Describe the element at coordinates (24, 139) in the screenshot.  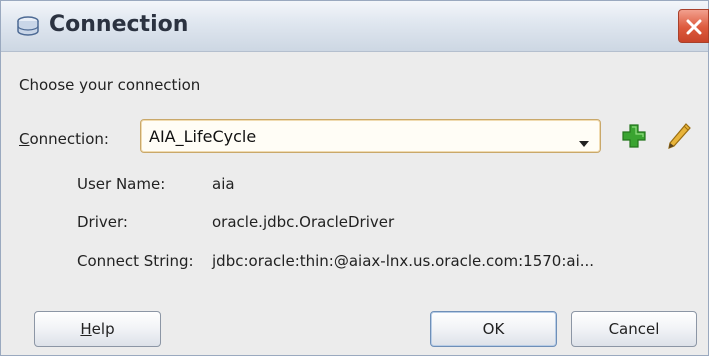
I see `connection-label-mnemonic: C` at that location.